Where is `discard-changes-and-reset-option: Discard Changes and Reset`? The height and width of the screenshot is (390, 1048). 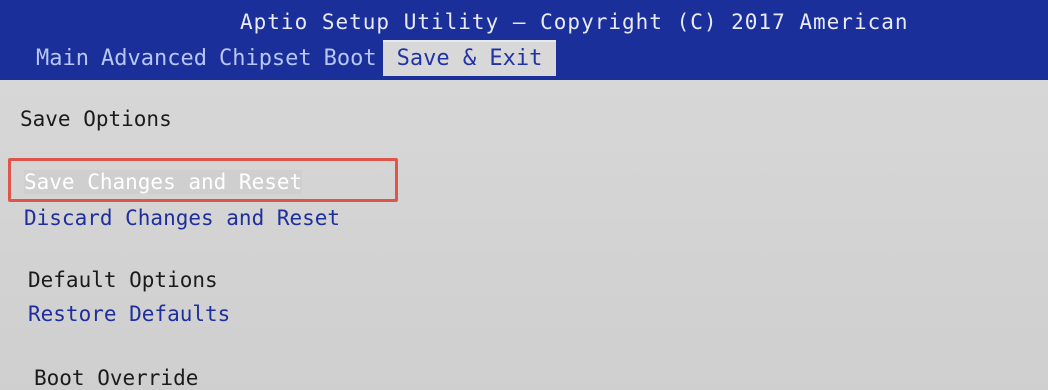
discard-changes-and-reset-option: Discard Changes and Reset is located at coordinates (182, 218).